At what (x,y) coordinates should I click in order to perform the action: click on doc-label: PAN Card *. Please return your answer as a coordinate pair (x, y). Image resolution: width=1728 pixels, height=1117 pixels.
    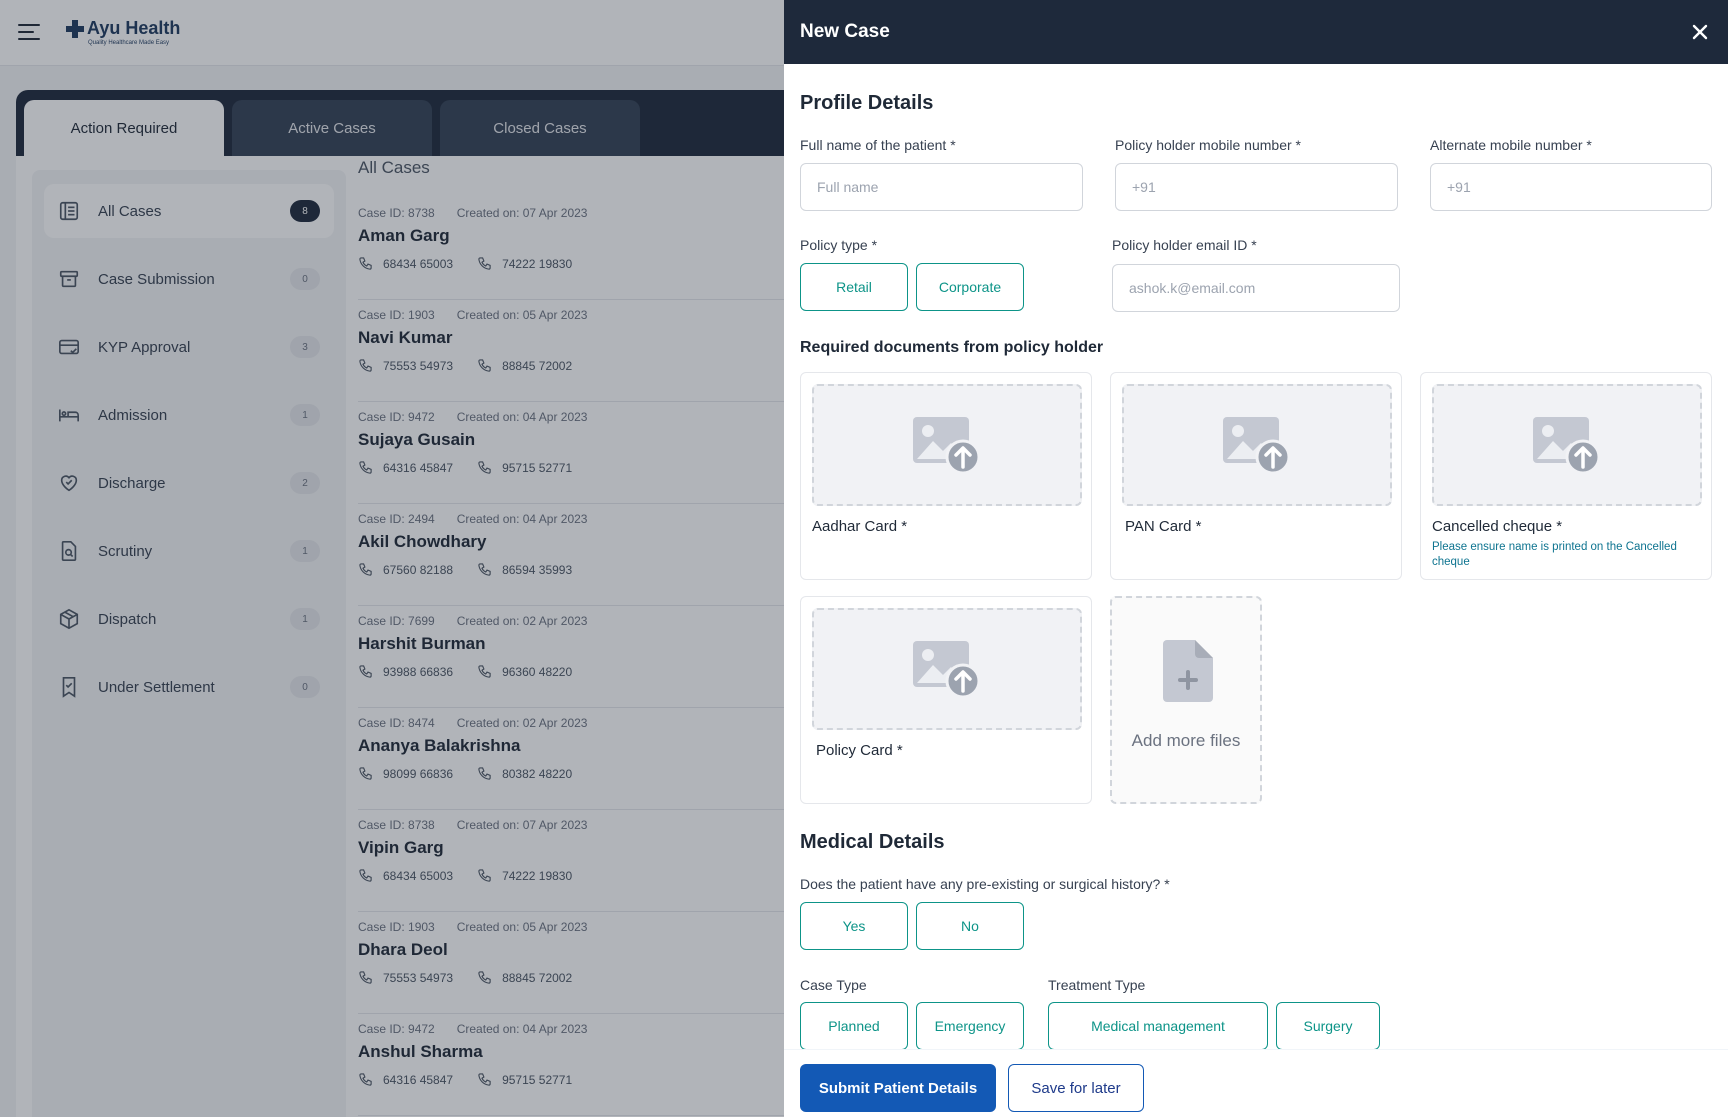
    Looking at the image, I should click on (1163, 526).